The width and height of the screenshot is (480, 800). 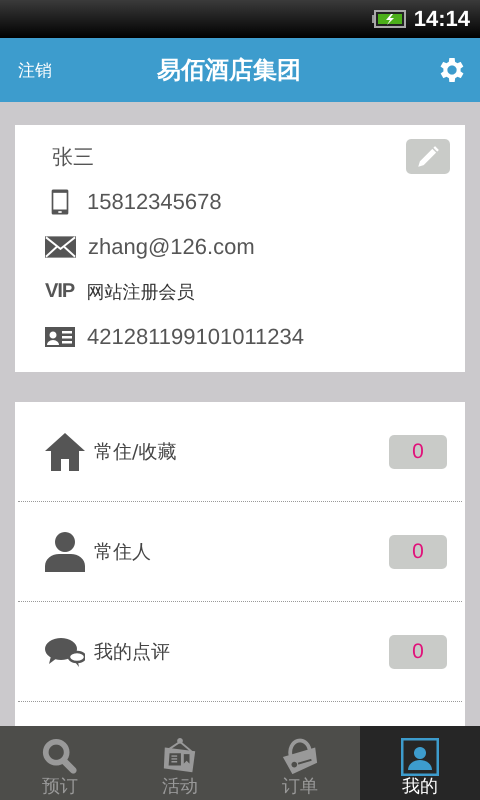 I want to click on id-card-icon, so click(x=60, y=336).